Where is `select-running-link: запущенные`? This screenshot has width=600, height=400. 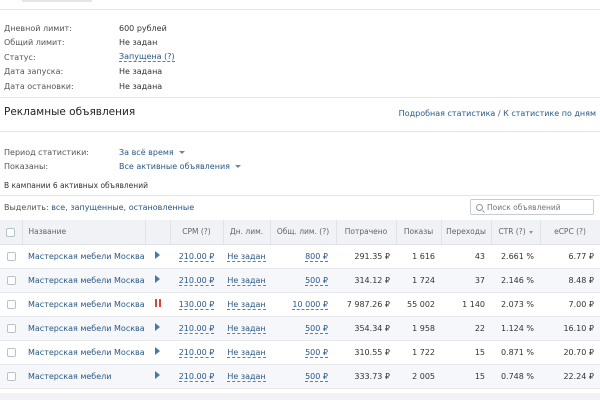
select-running-link: запущенные is located at coordinates (96, 207).